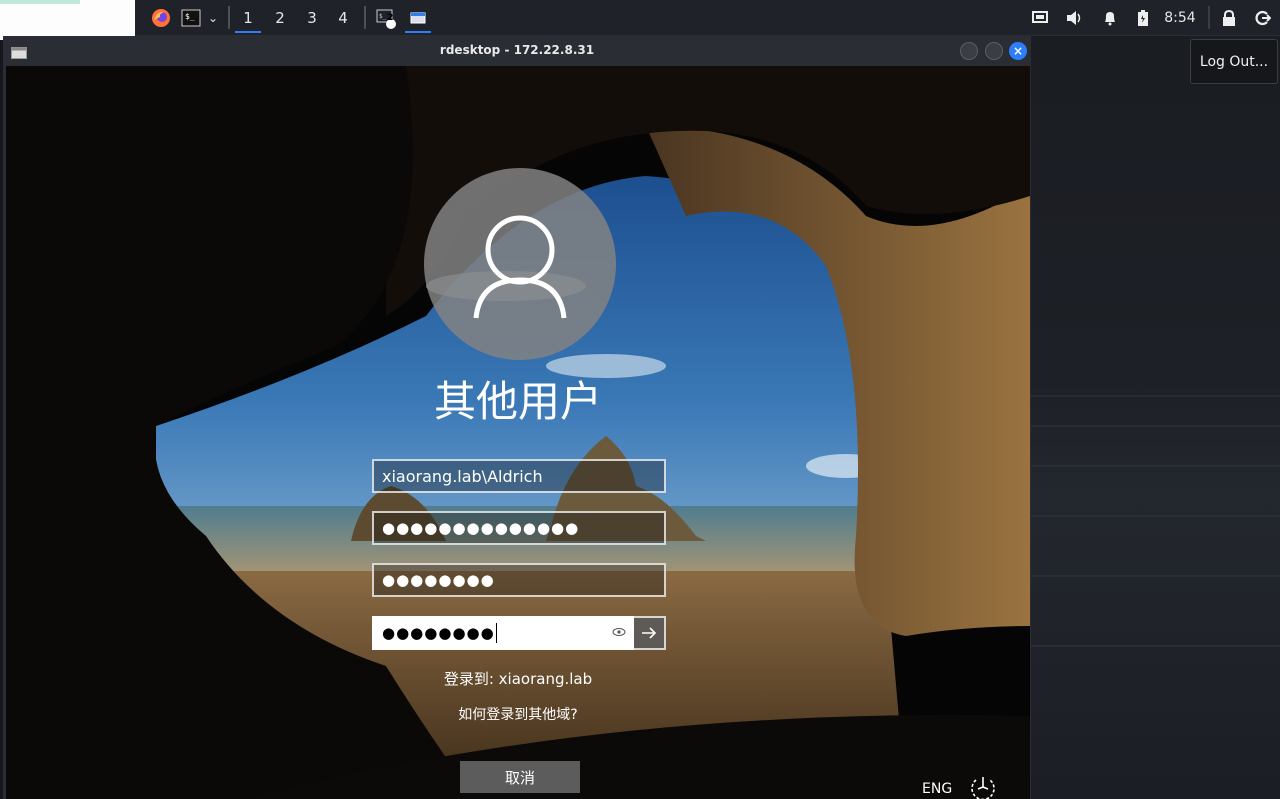  Describe the element at coordinates (481, 528) in the screenshot. I see `password-mask: ●●●●●●●●●●●●●●` at that location.